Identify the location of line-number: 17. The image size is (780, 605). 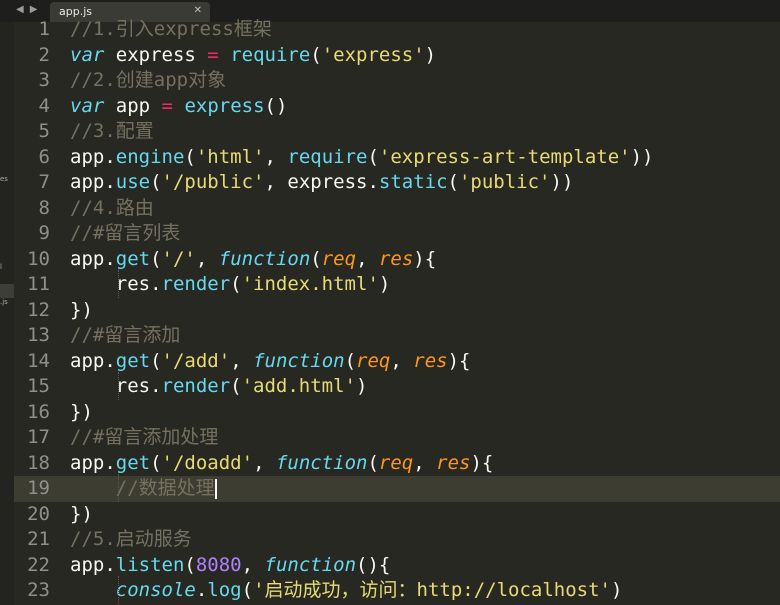
(38, 437).